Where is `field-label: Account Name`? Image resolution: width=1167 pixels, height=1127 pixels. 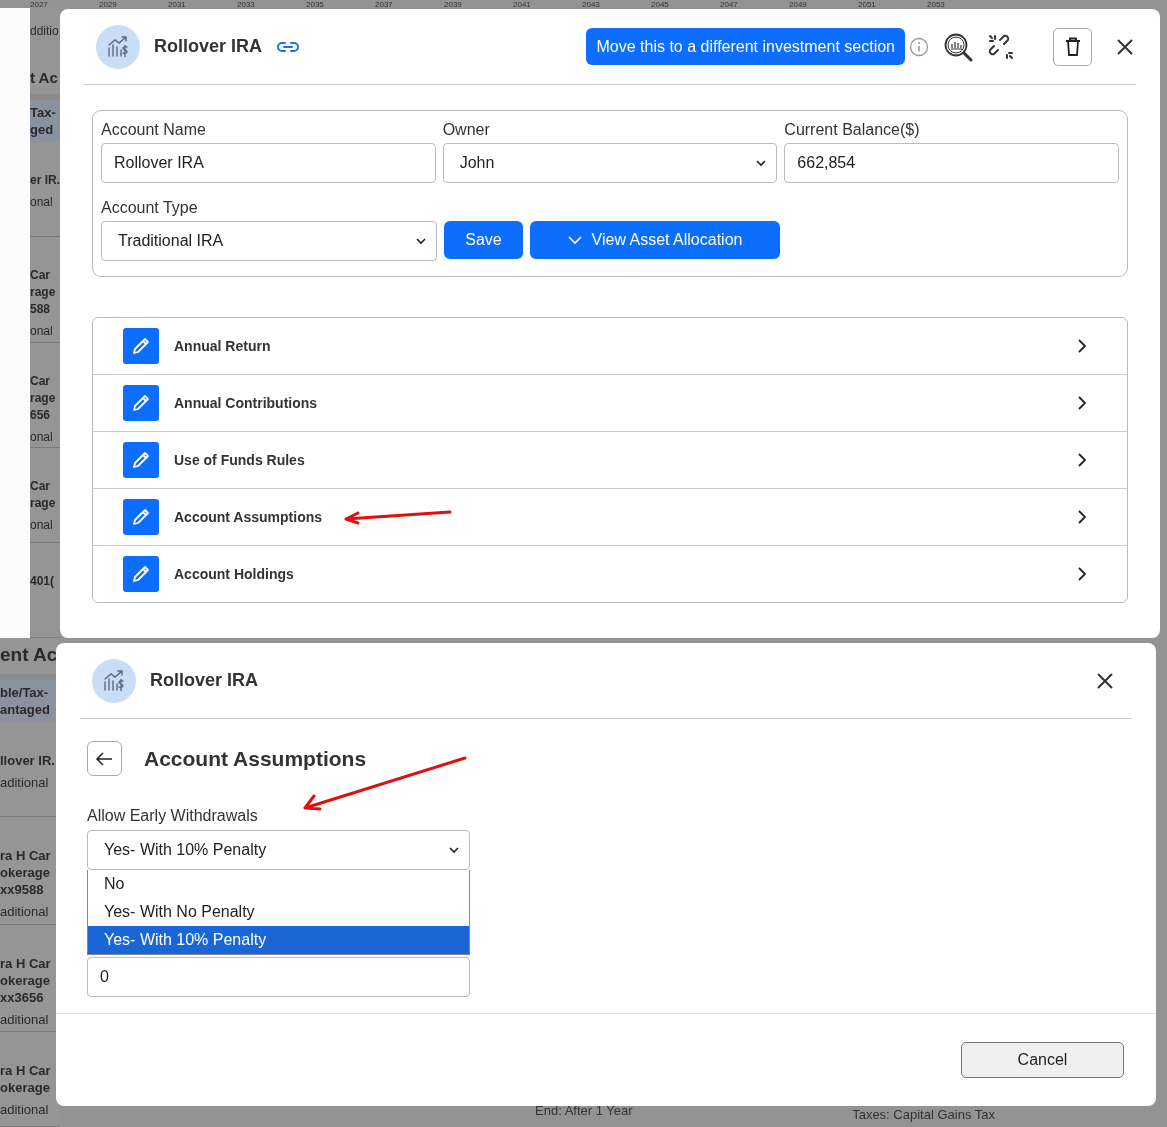 field-label: Account Name is located at coordinates (154, 130).